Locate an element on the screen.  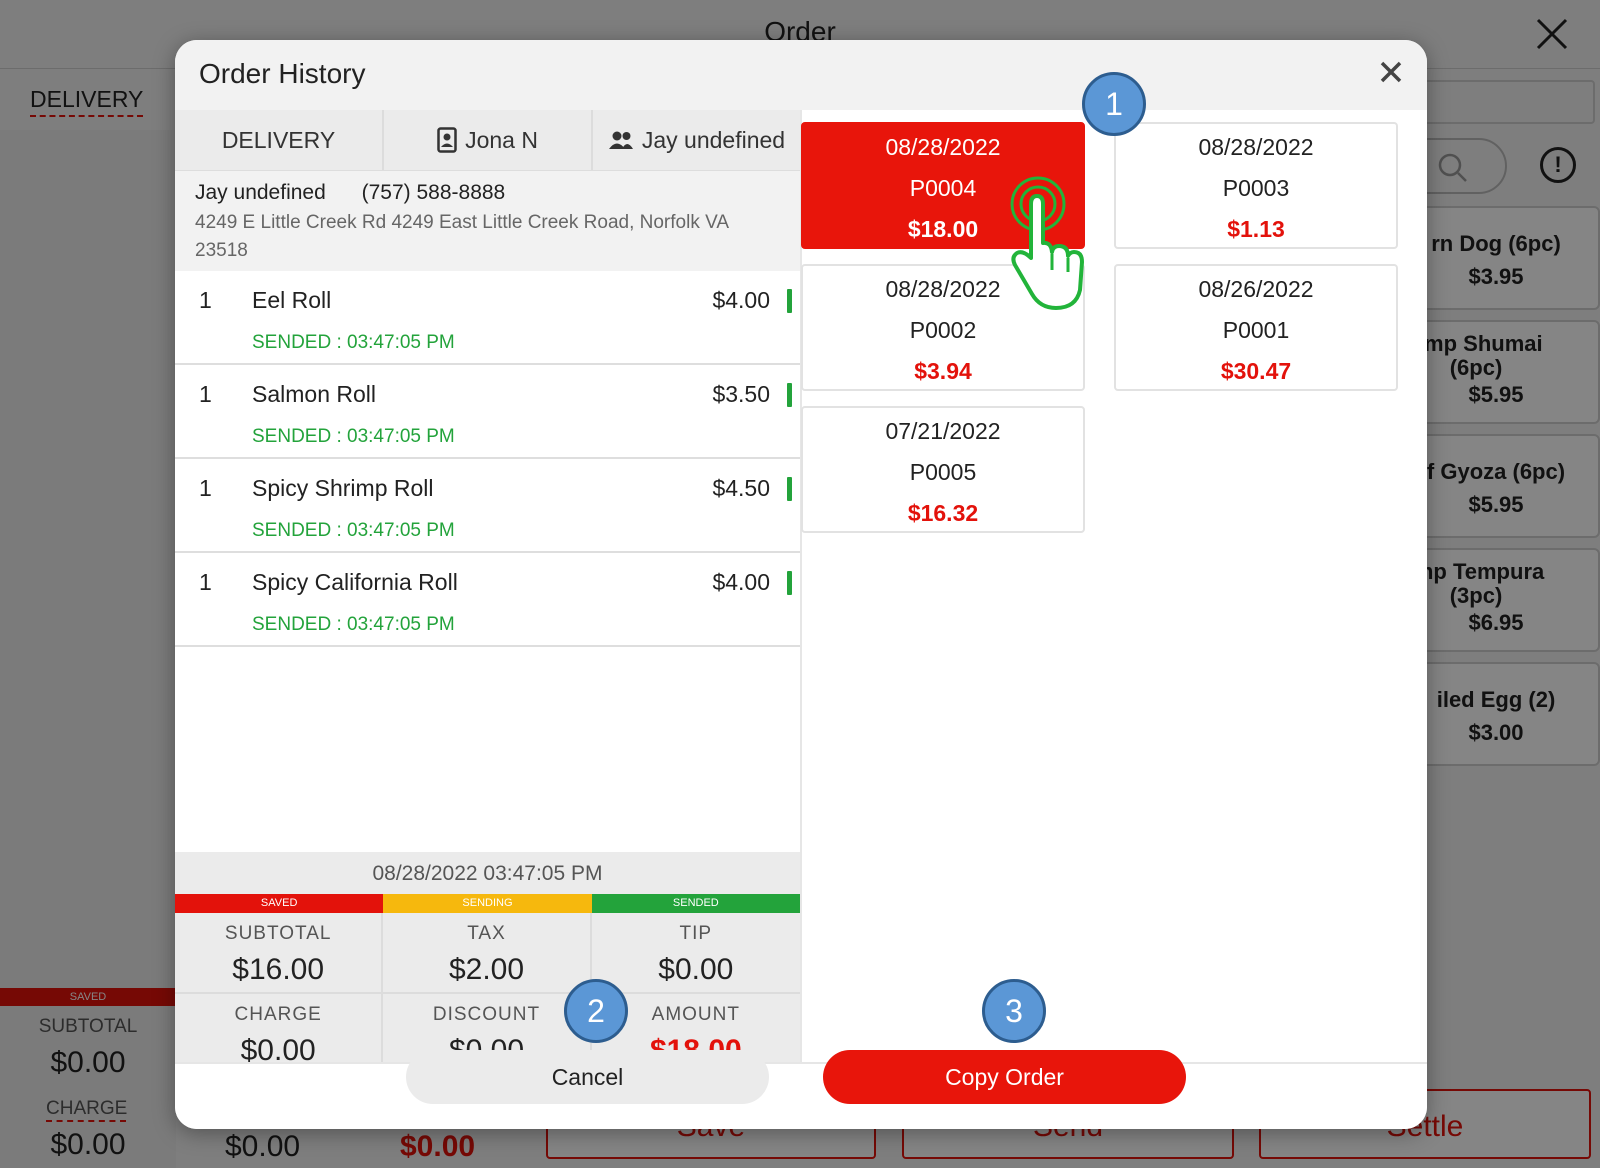
tab-employee: Jona N is located at coordinates (488, 140).